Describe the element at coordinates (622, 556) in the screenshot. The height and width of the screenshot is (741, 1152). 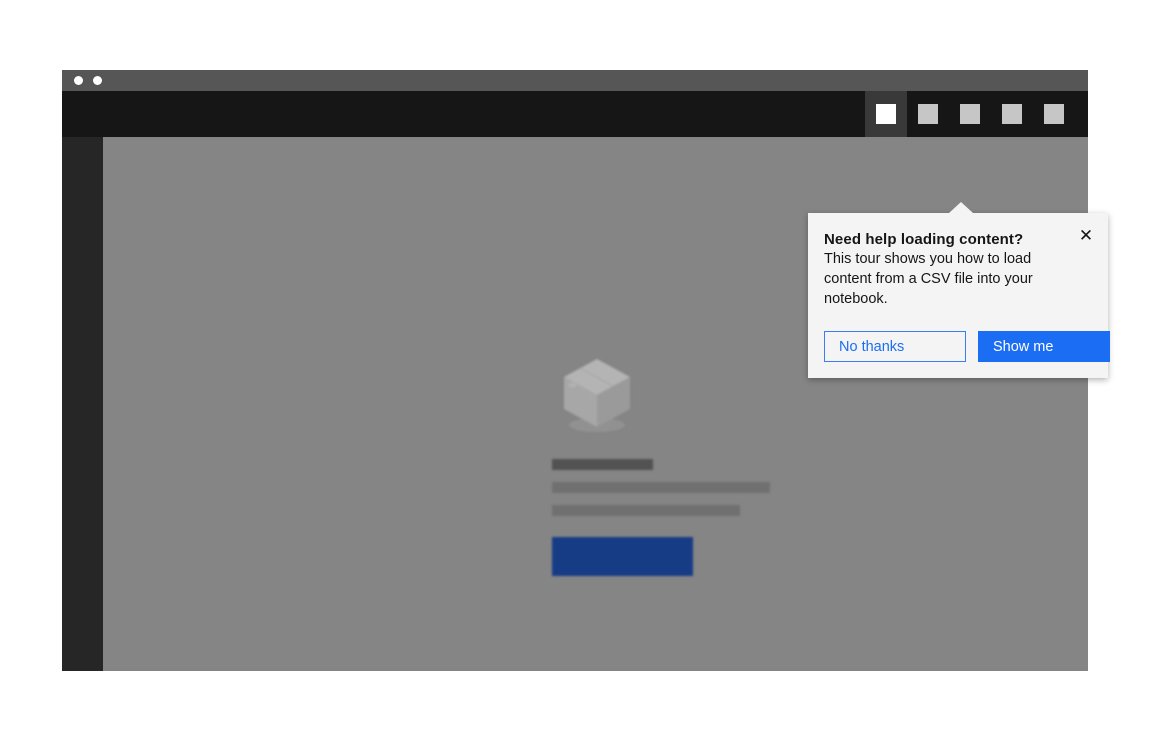
I see `primary-cta-button` at that location.